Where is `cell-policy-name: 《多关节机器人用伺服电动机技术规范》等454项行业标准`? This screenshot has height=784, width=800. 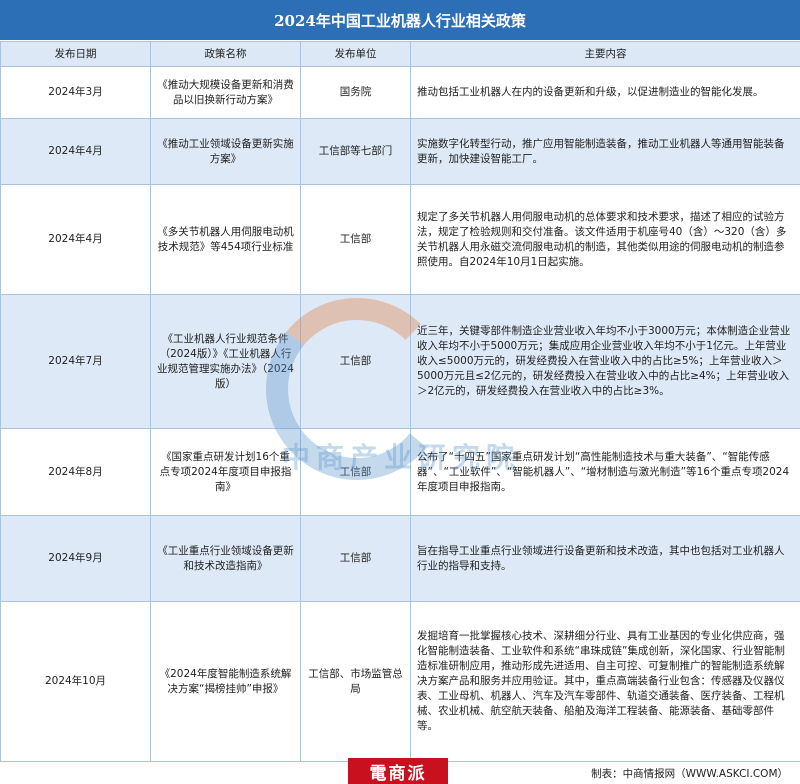 cell-policy-name: 《多关节机器人用伺服电动机技术规范》等454项行业标准 is located at coordinates (225, 239).